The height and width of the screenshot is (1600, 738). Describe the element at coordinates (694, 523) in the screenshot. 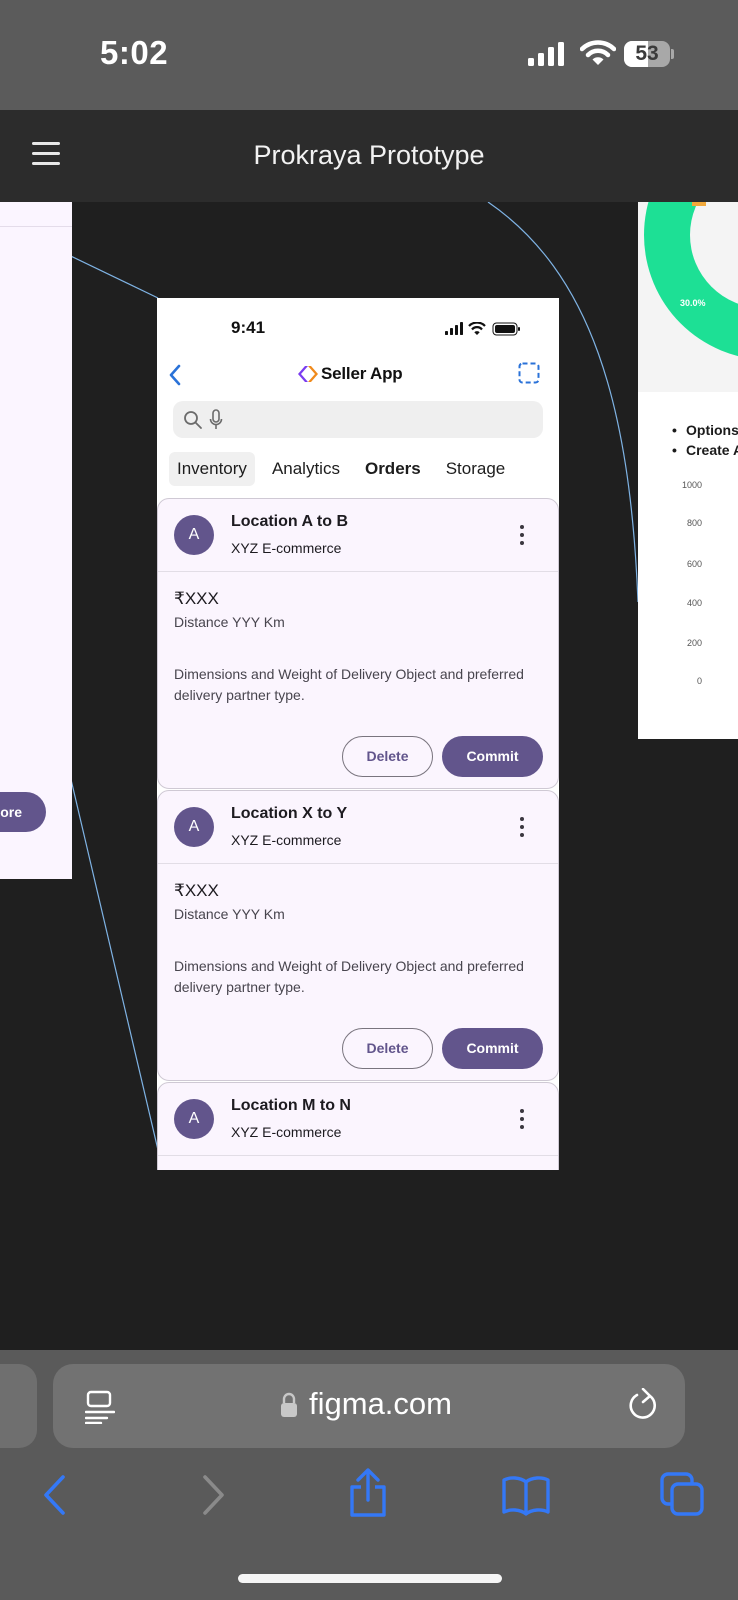

I see `y-tick-label: 800` at that location.